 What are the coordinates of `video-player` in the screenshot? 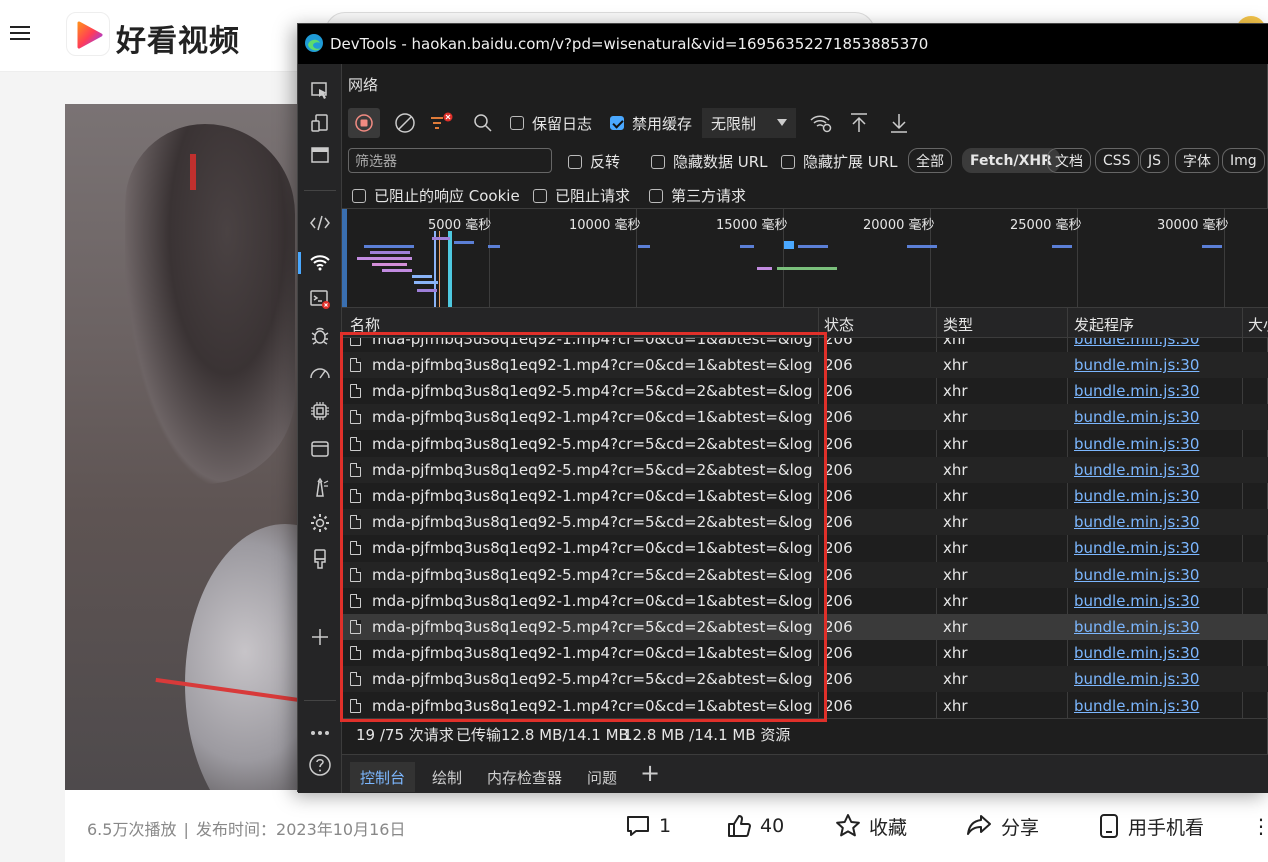 It's located at (181, 447).